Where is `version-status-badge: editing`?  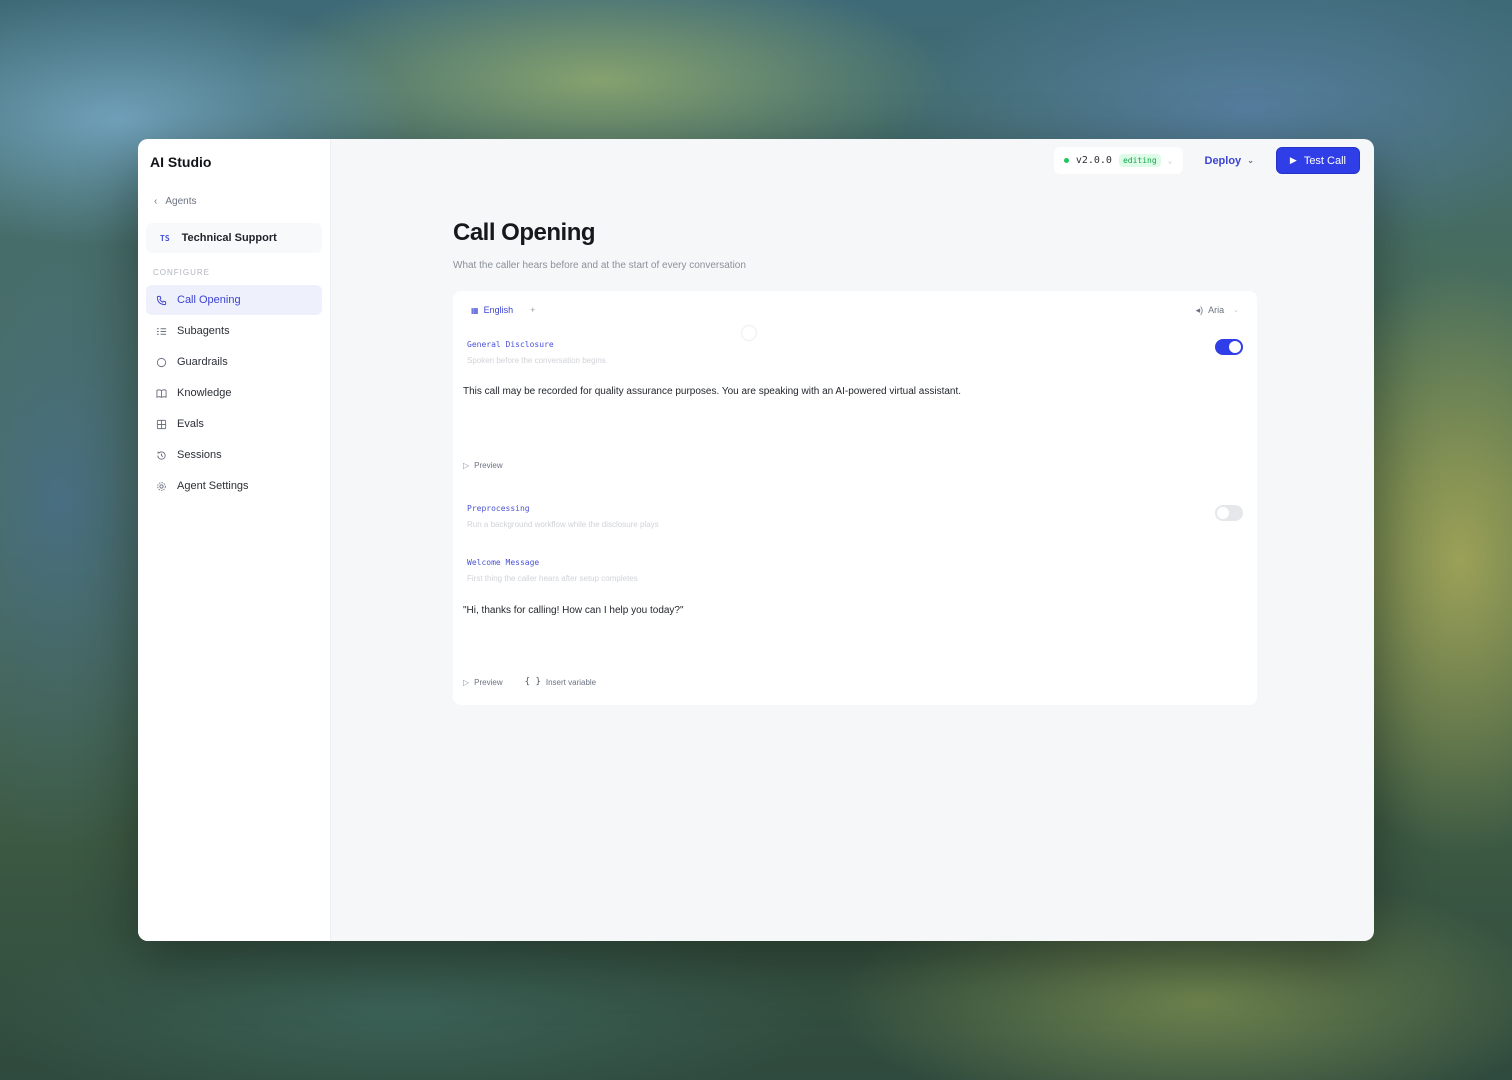 version-status-badge: editing is located at coordinates (1139, 160).